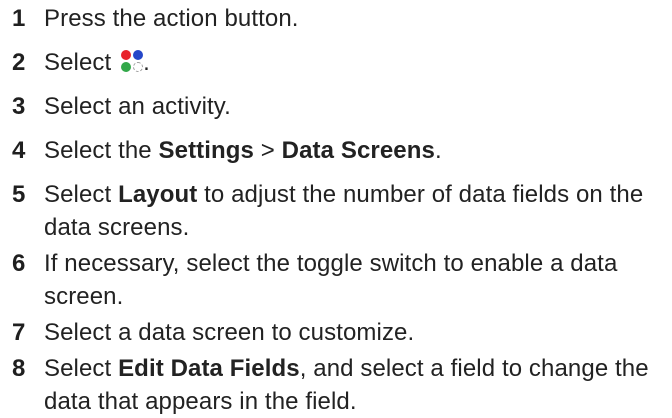  What do you see at coordinates (338, 106) in the screenshot?
I see `step-3: 3 Select an activity.` at bounding box center [338, 106].